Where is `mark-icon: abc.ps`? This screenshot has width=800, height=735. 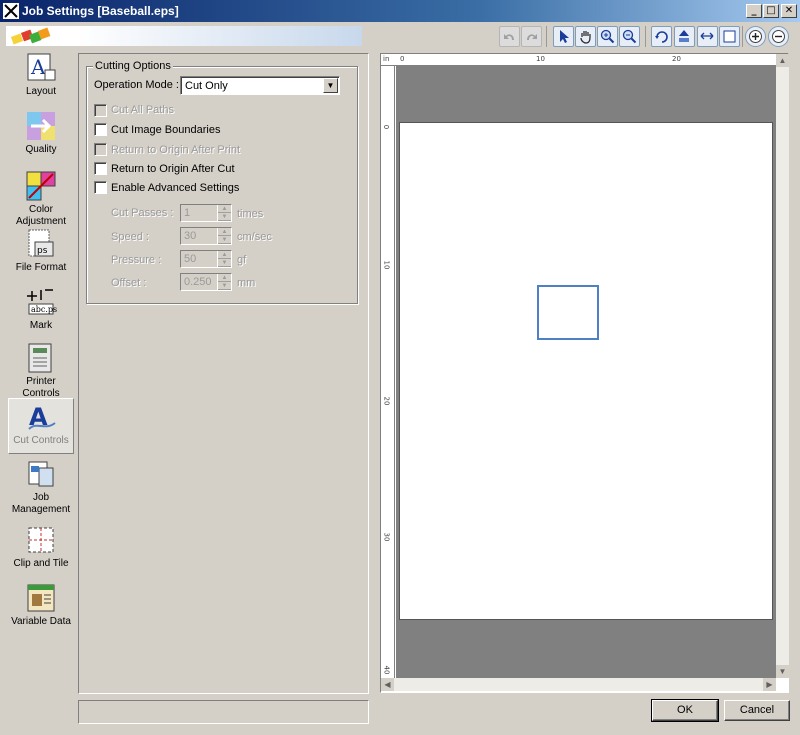 mark-icon: abc.ps is located at coordinates (42, 302).